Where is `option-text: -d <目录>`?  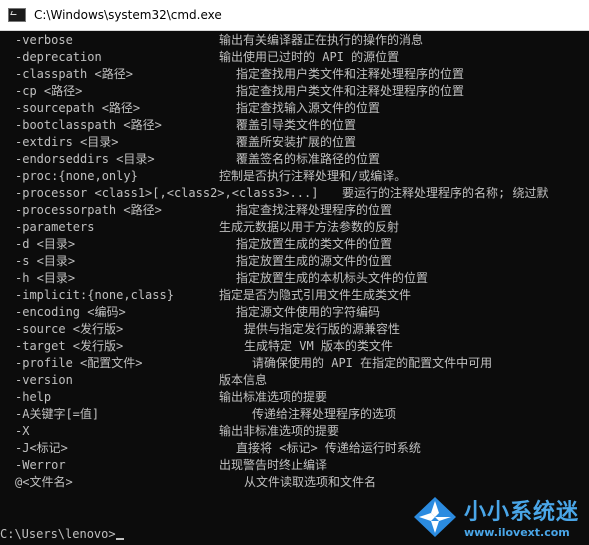 option-text: -d <目录> is located at coordinates (45, 244).